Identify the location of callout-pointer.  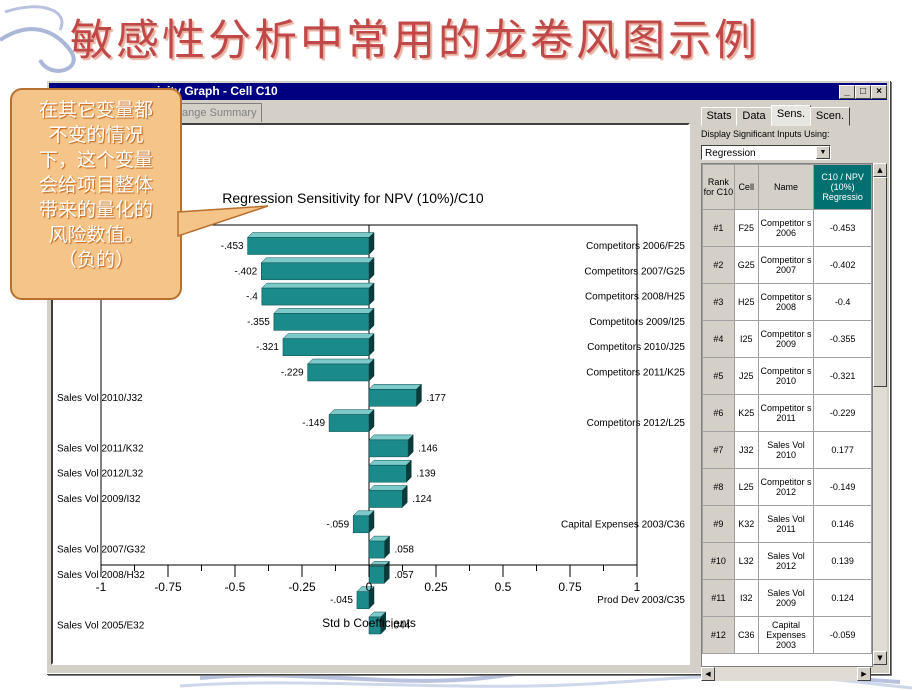
(223, 221).